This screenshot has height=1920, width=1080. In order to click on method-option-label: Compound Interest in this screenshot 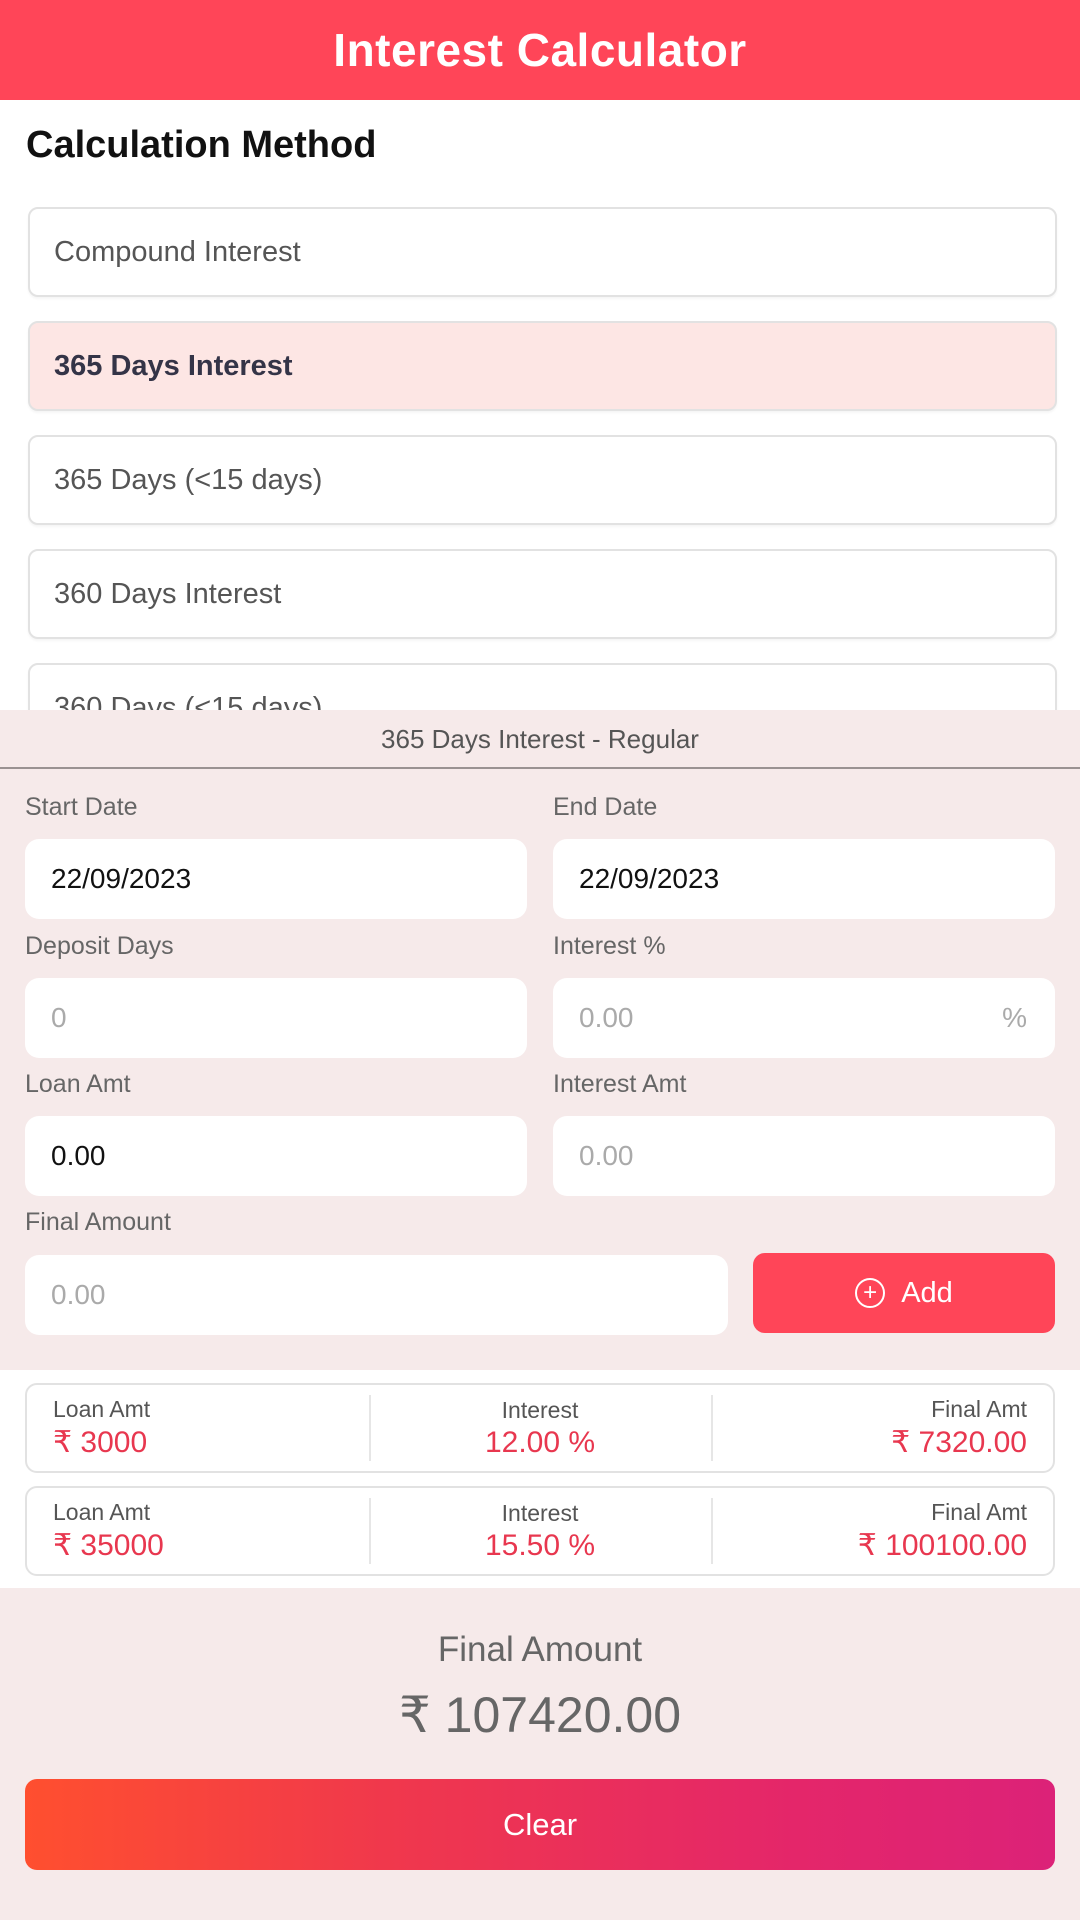, I will do `click(177, 251)`.